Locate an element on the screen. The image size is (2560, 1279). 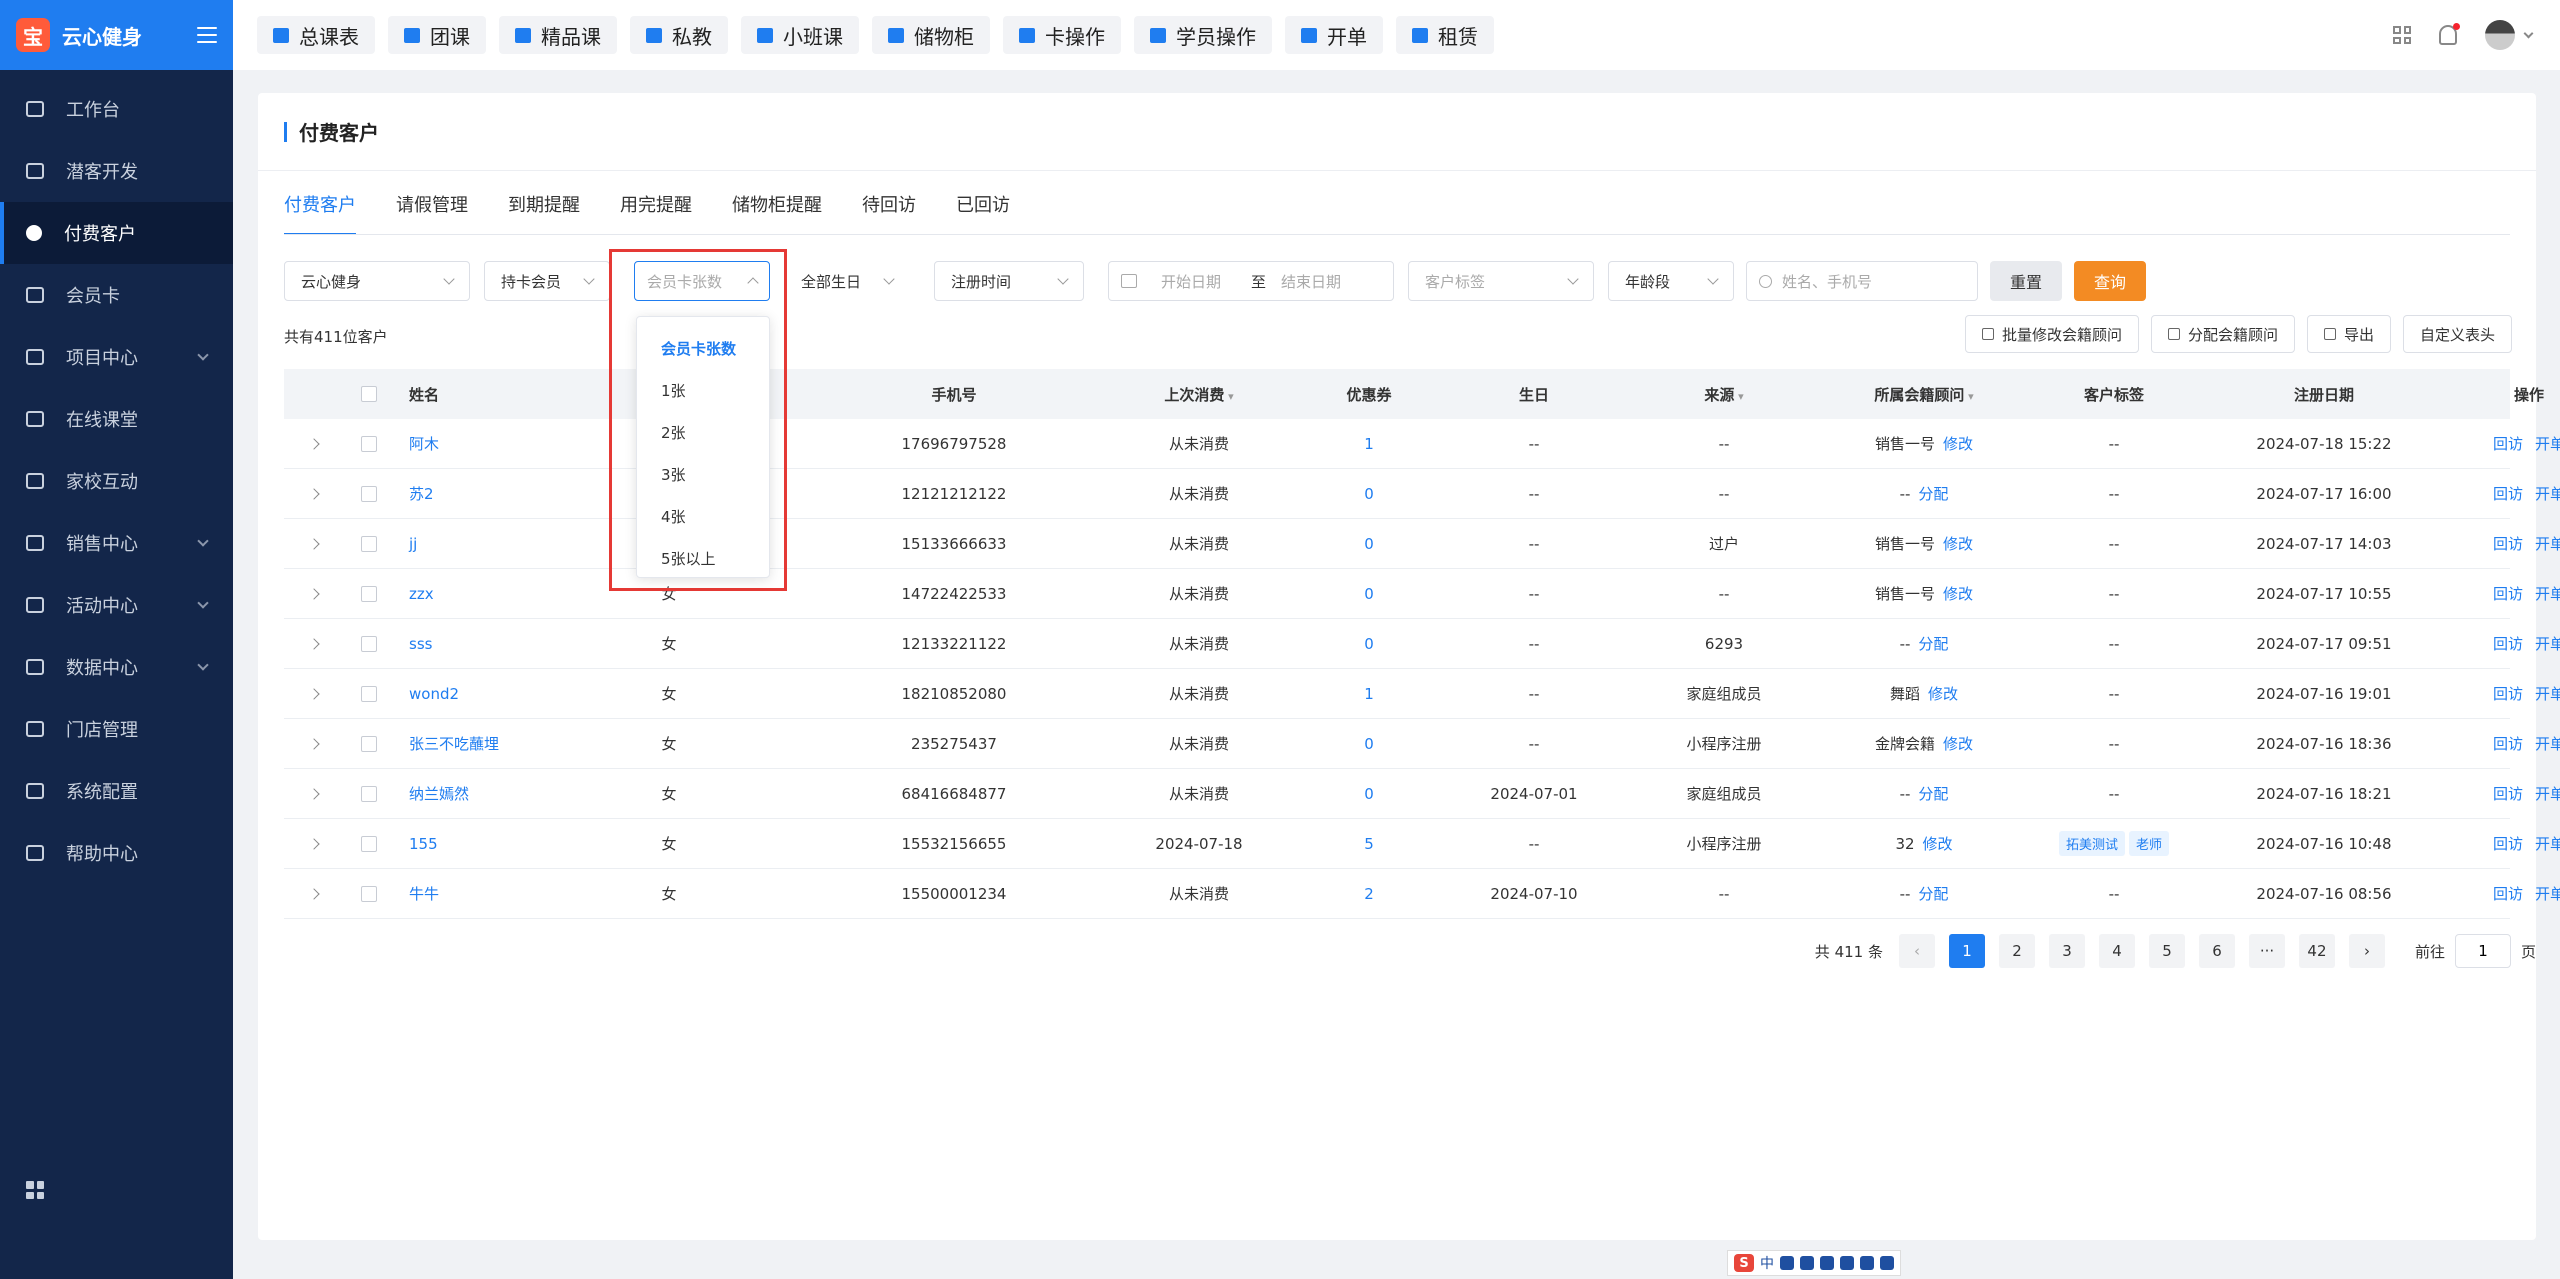
quick-action-button: 储物柜 is located at coordinates (931, 35).